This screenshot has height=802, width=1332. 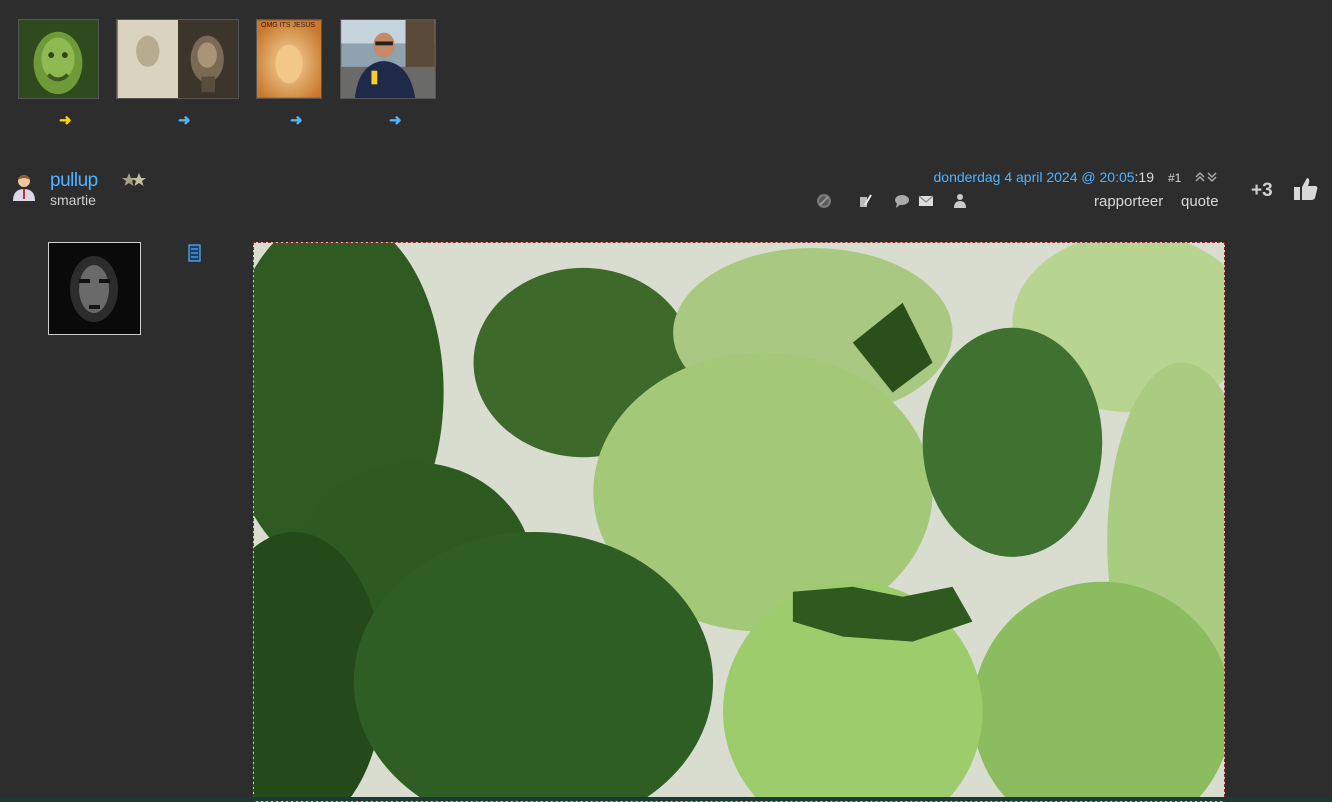 I want to click on man-photo-image, so click(x=388, y=59).